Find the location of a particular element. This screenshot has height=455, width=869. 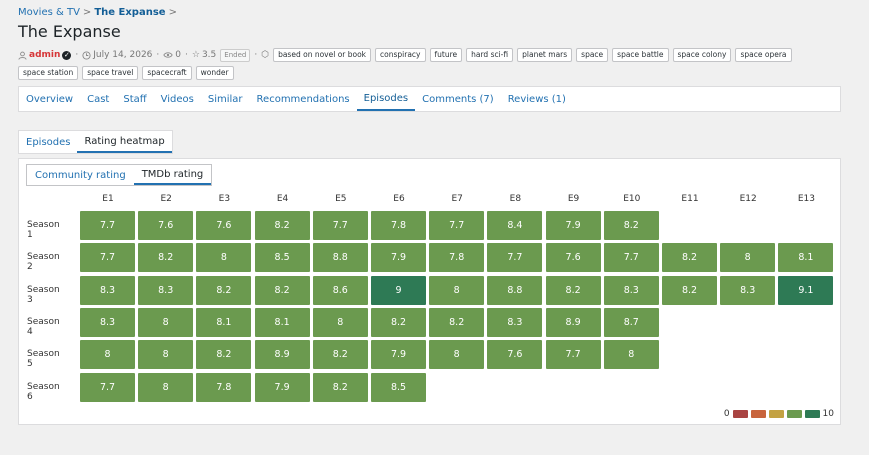

tag-space-travel: space travel is located at coordinates (110, 73).